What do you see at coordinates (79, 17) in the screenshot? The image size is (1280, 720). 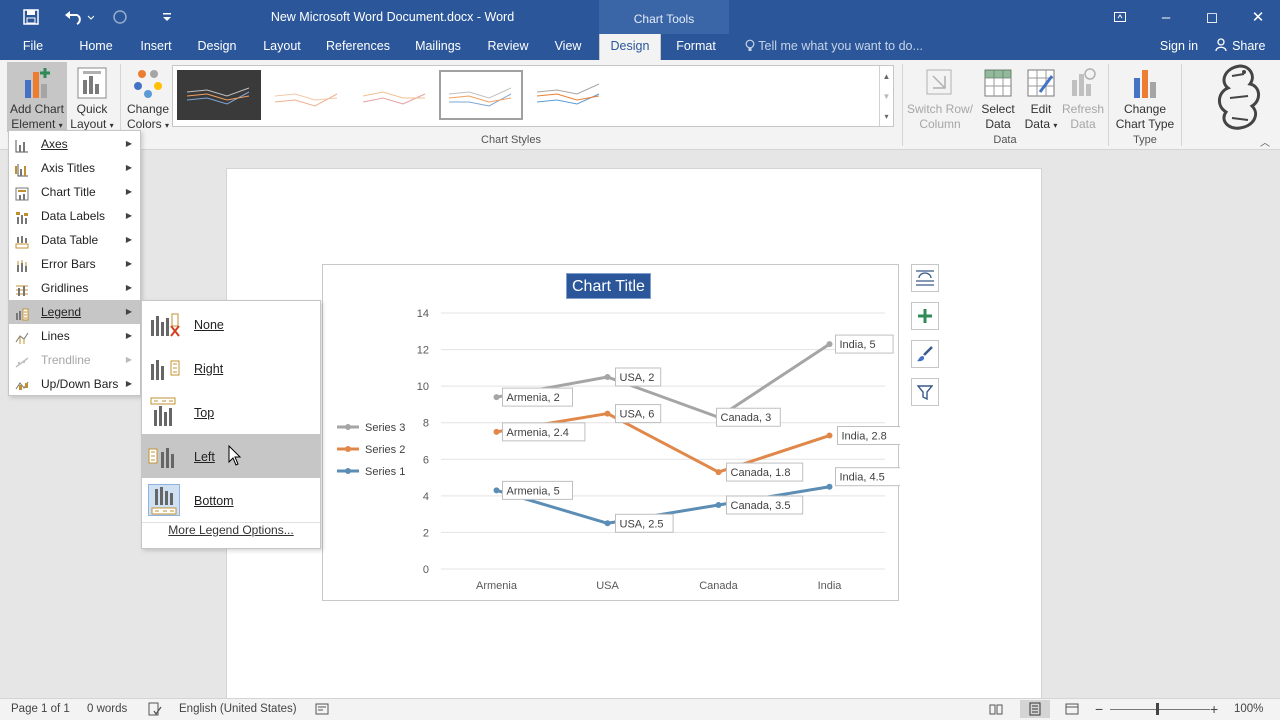 I see `undo-icon` at bounding box center [79, 17].